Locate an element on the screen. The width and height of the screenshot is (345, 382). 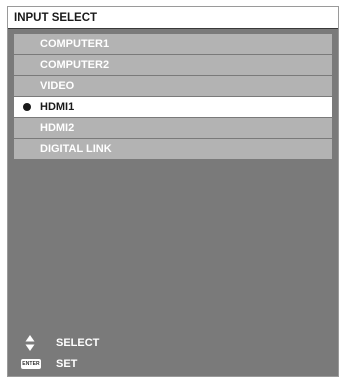
menu-title: INPUT SELECT is located at coordinates (173, 18).